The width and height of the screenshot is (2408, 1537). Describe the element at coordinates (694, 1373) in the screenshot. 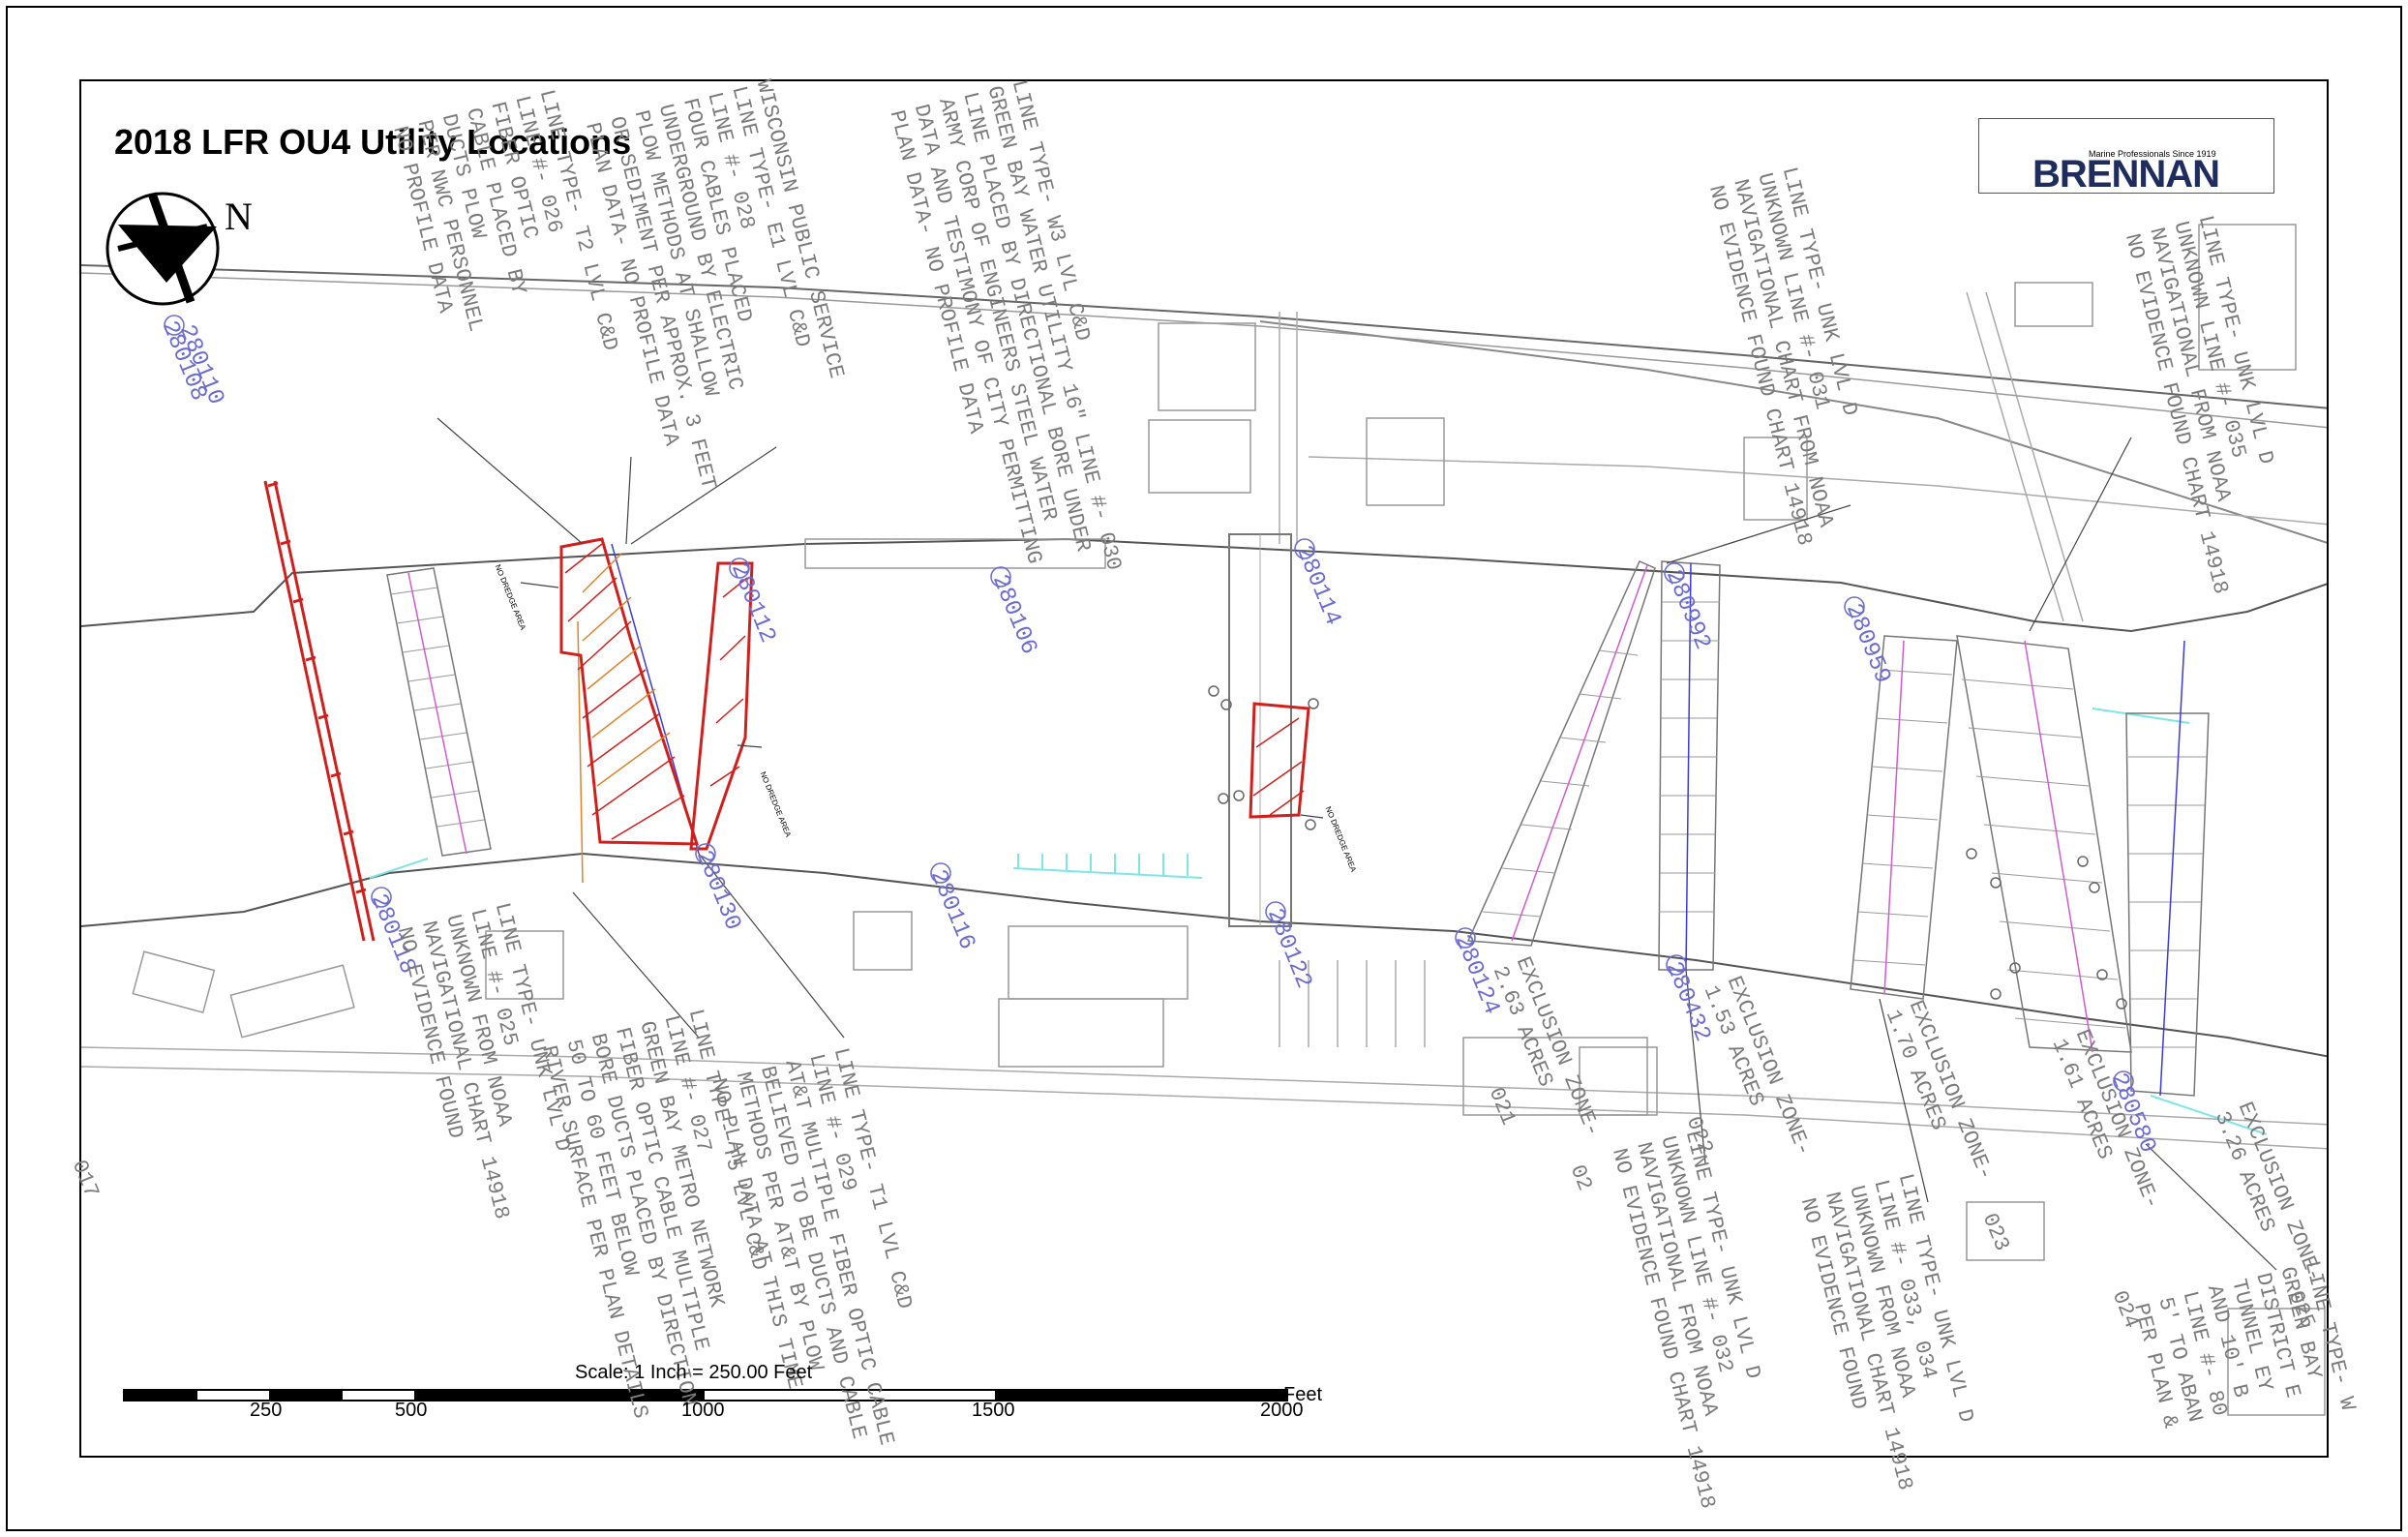

I see `scale-caption: Scale: 1 Inch = 250.00 Feet` at that location.